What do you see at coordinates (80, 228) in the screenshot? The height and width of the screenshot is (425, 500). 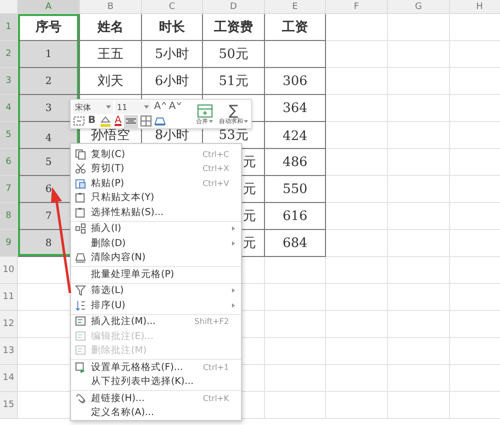 I see `insert-cells-icon` at bounding box center [80, 228].